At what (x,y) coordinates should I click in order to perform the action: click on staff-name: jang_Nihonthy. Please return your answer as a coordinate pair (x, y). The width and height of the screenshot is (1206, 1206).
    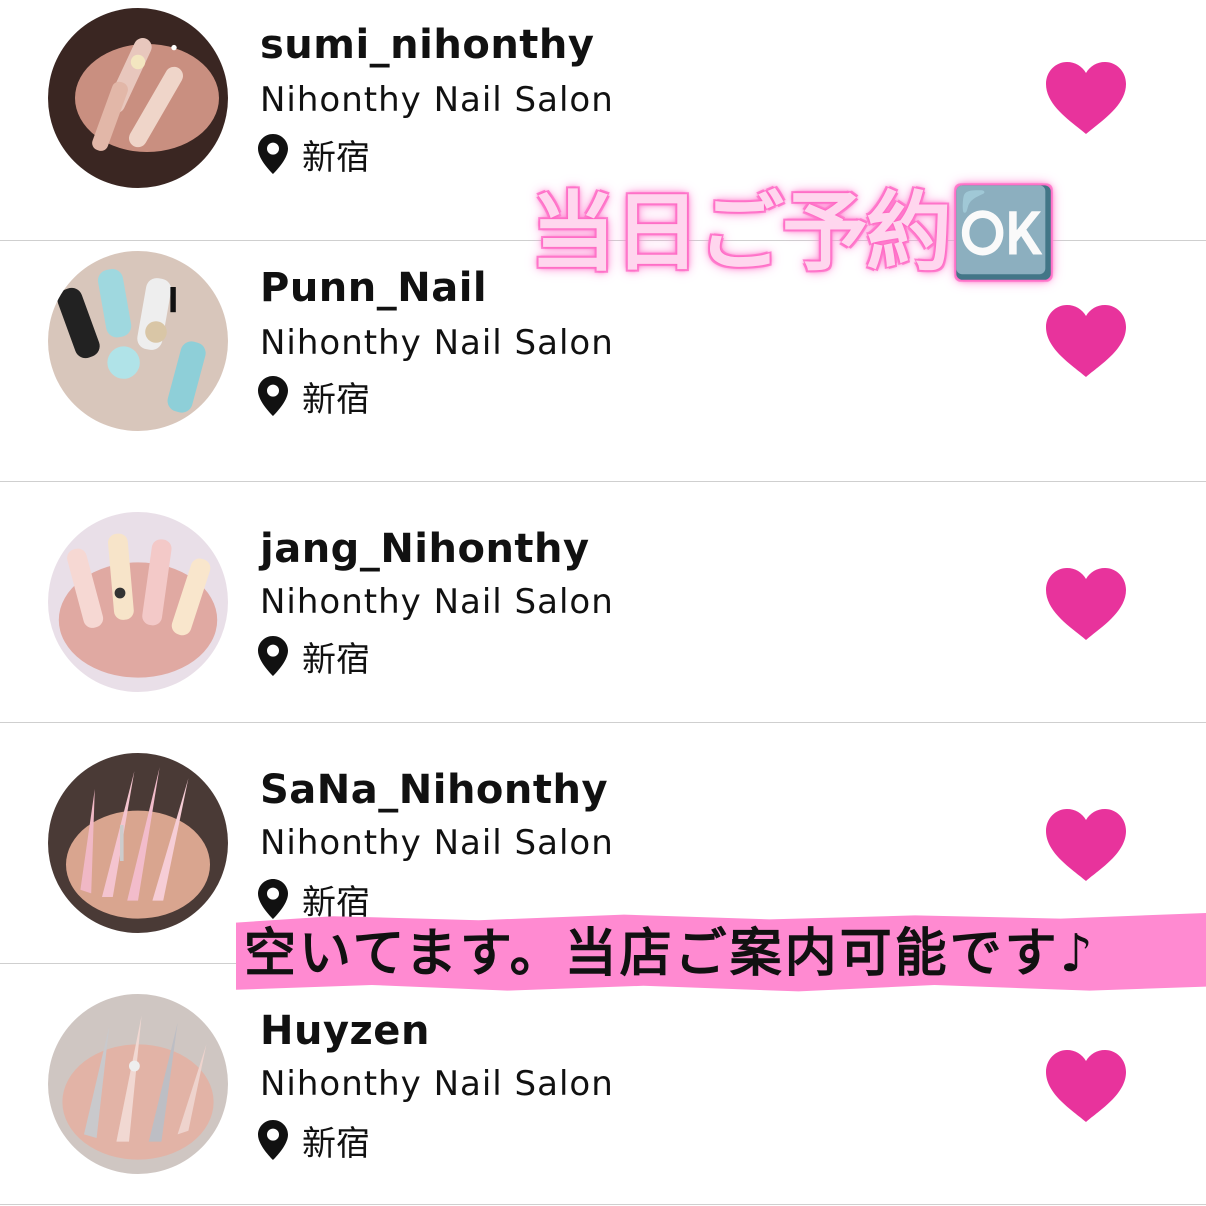
    Looking at the image, I should click on (425, 549).